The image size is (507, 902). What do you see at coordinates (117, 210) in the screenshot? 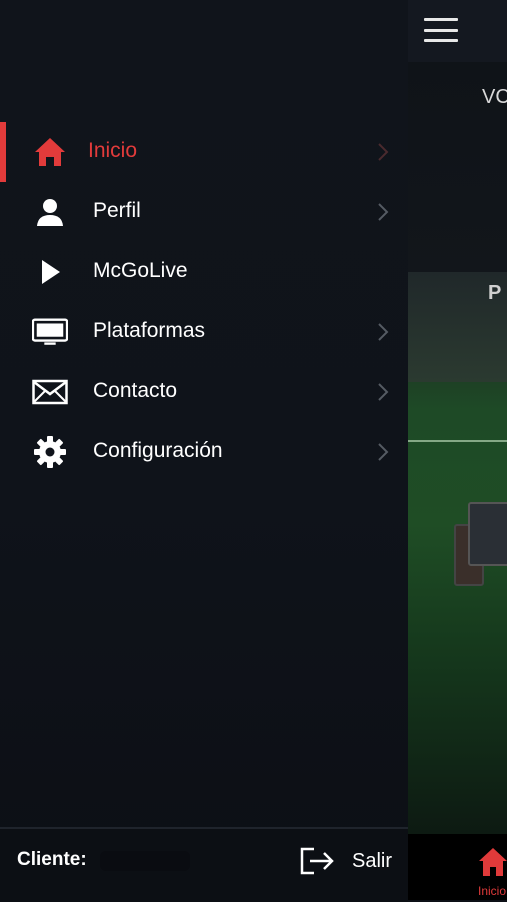
I see `menu-item-label: Perfil` at bounding box center [117, 210].